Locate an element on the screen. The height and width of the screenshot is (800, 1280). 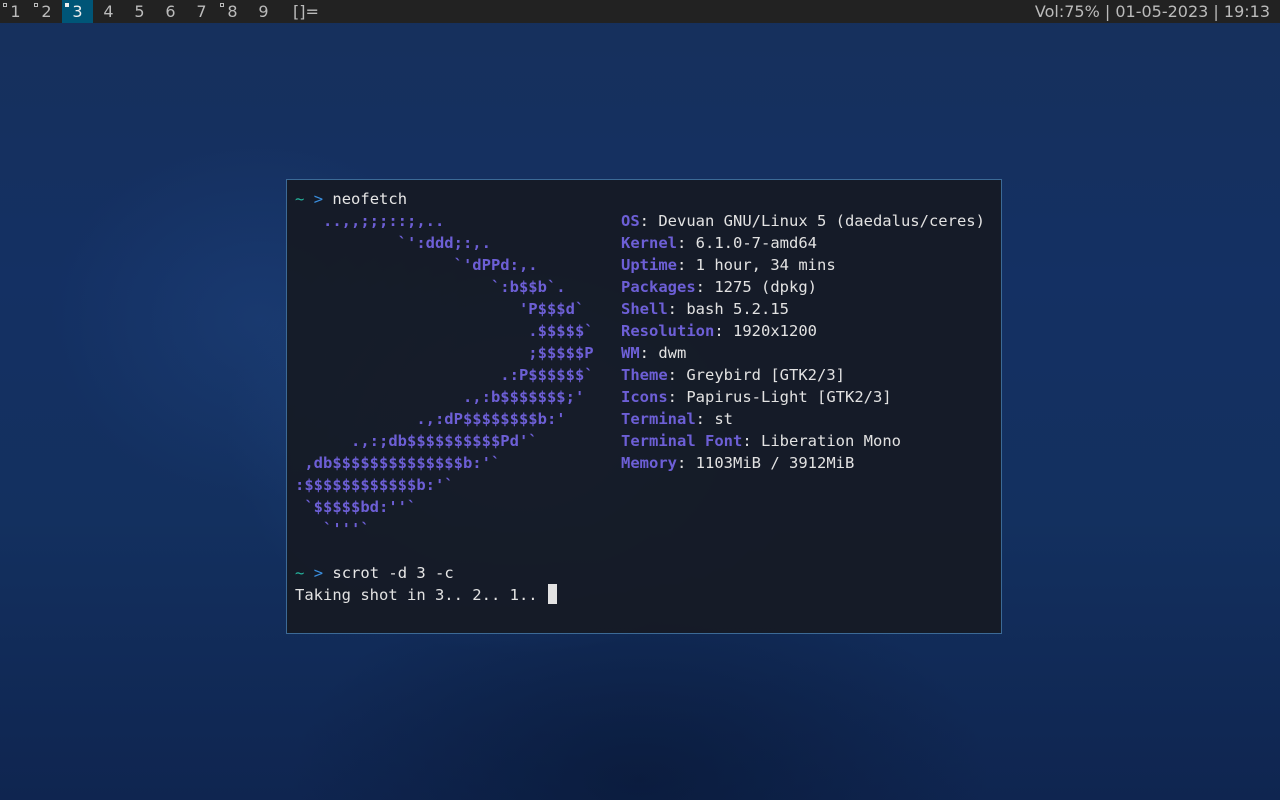
info-key: Kernel is located at coordinates (649, 243).